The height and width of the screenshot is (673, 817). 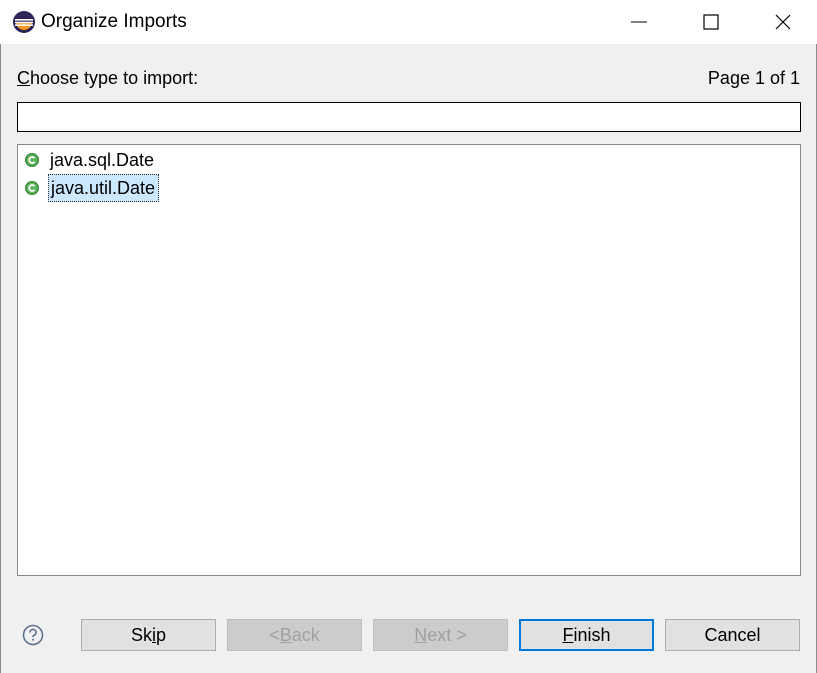 What do you see at coordinates (447, 634) in the screenshot?
I see `label-after: ext >` at bounding box center [447, 634].